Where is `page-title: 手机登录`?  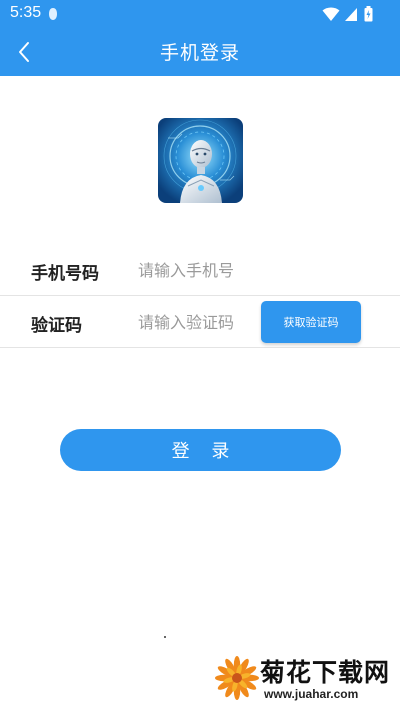 page-title: 手机登录 is located at coordinates (199, 53).